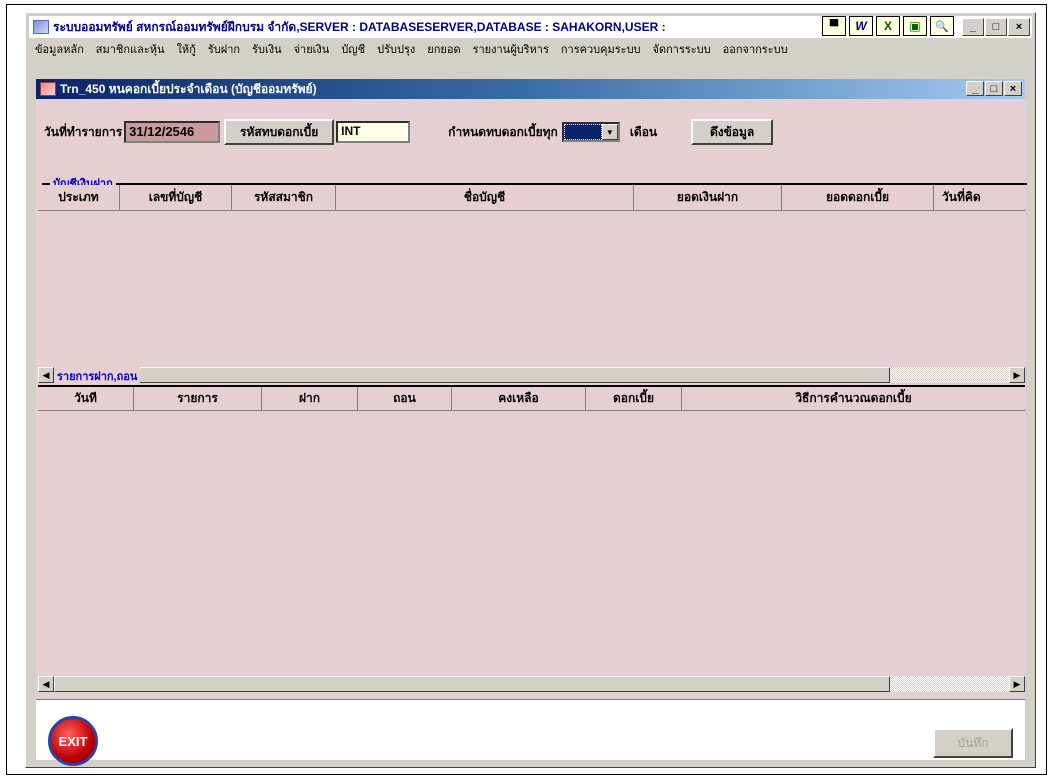  What do you see at coordinates (643, 131) in the screenshot?
I see `month-label: เดือน` at bounding box center [643, 131].